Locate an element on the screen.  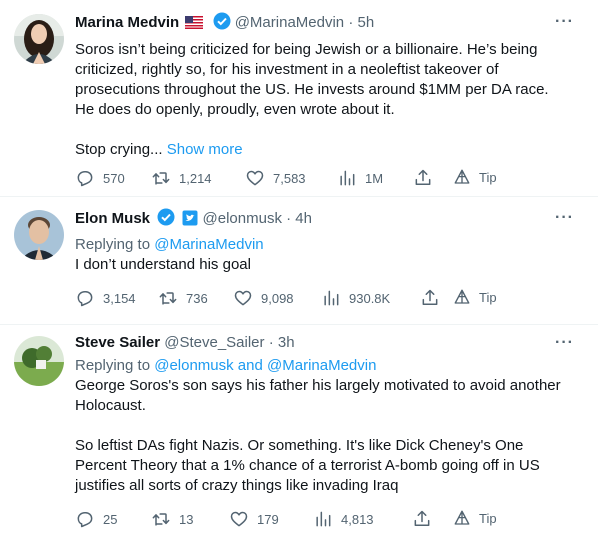
views-count: 930.8K is located at coordinates (370, 298).